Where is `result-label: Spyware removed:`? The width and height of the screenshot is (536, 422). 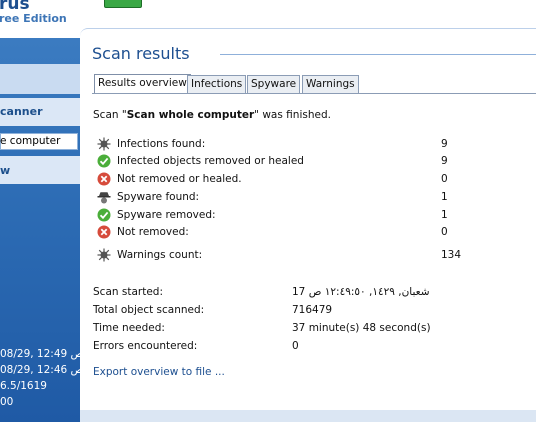
result-label: Spyware removed: is located at coordinates (166, 215).